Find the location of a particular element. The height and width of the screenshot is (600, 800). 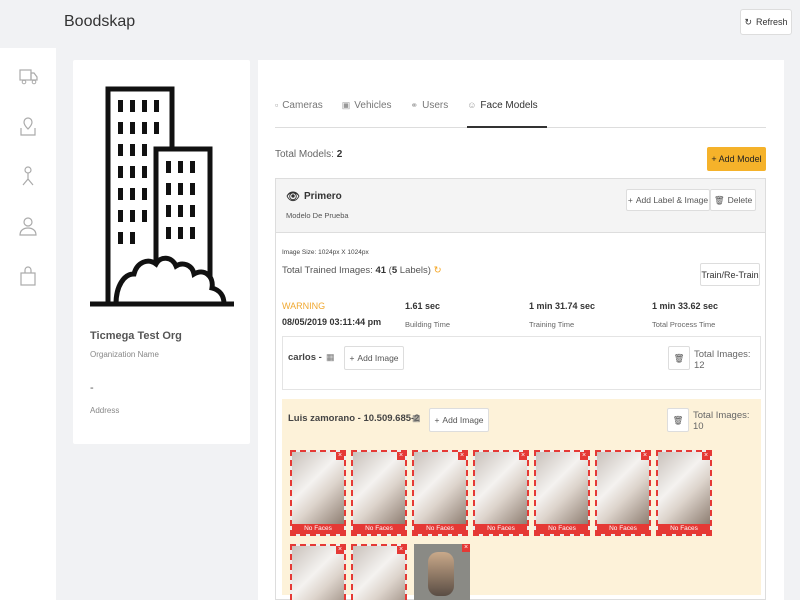

tab-cameras: ▫ Cameras is located at coordinates (303, 109).